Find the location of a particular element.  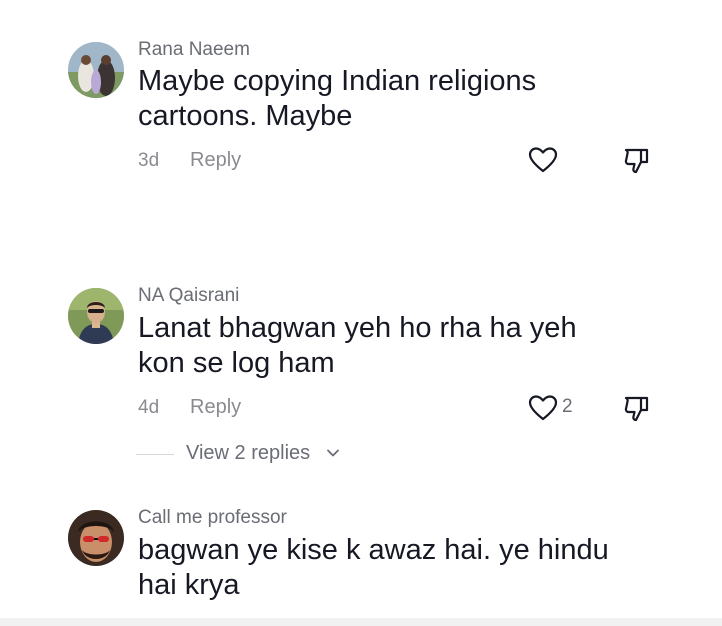

username: Call me professor is located at coordinates (212, 518).